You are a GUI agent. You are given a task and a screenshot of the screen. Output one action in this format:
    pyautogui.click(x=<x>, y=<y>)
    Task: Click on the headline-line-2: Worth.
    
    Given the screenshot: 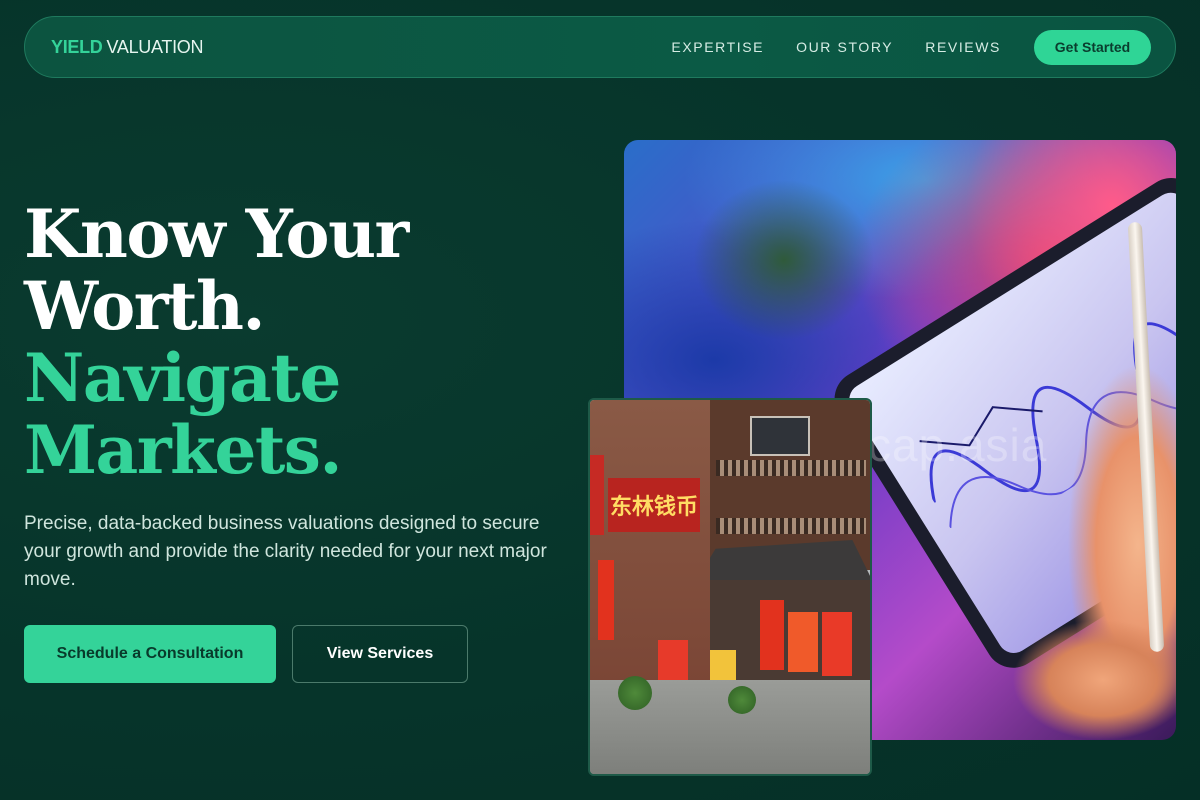 What is the action you would take?
    pyautogui.click(x=144, y=306)
    